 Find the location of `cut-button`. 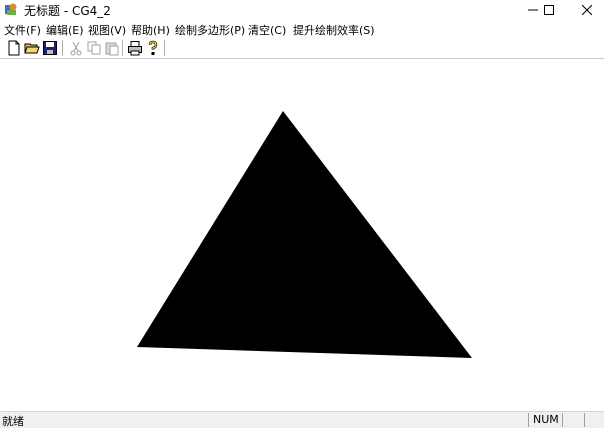

cut-button is located at coordinates (76, 48).